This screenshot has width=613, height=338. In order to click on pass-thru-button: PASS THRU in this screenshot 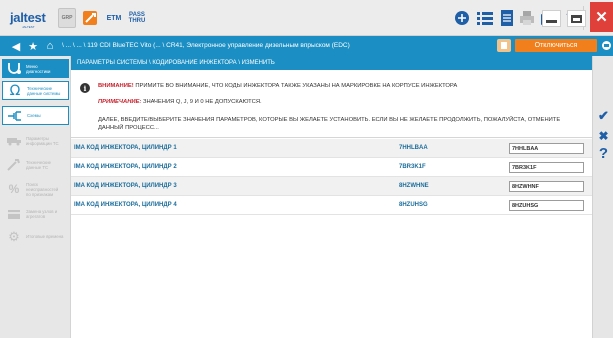, I will do `click(137, 18)`.